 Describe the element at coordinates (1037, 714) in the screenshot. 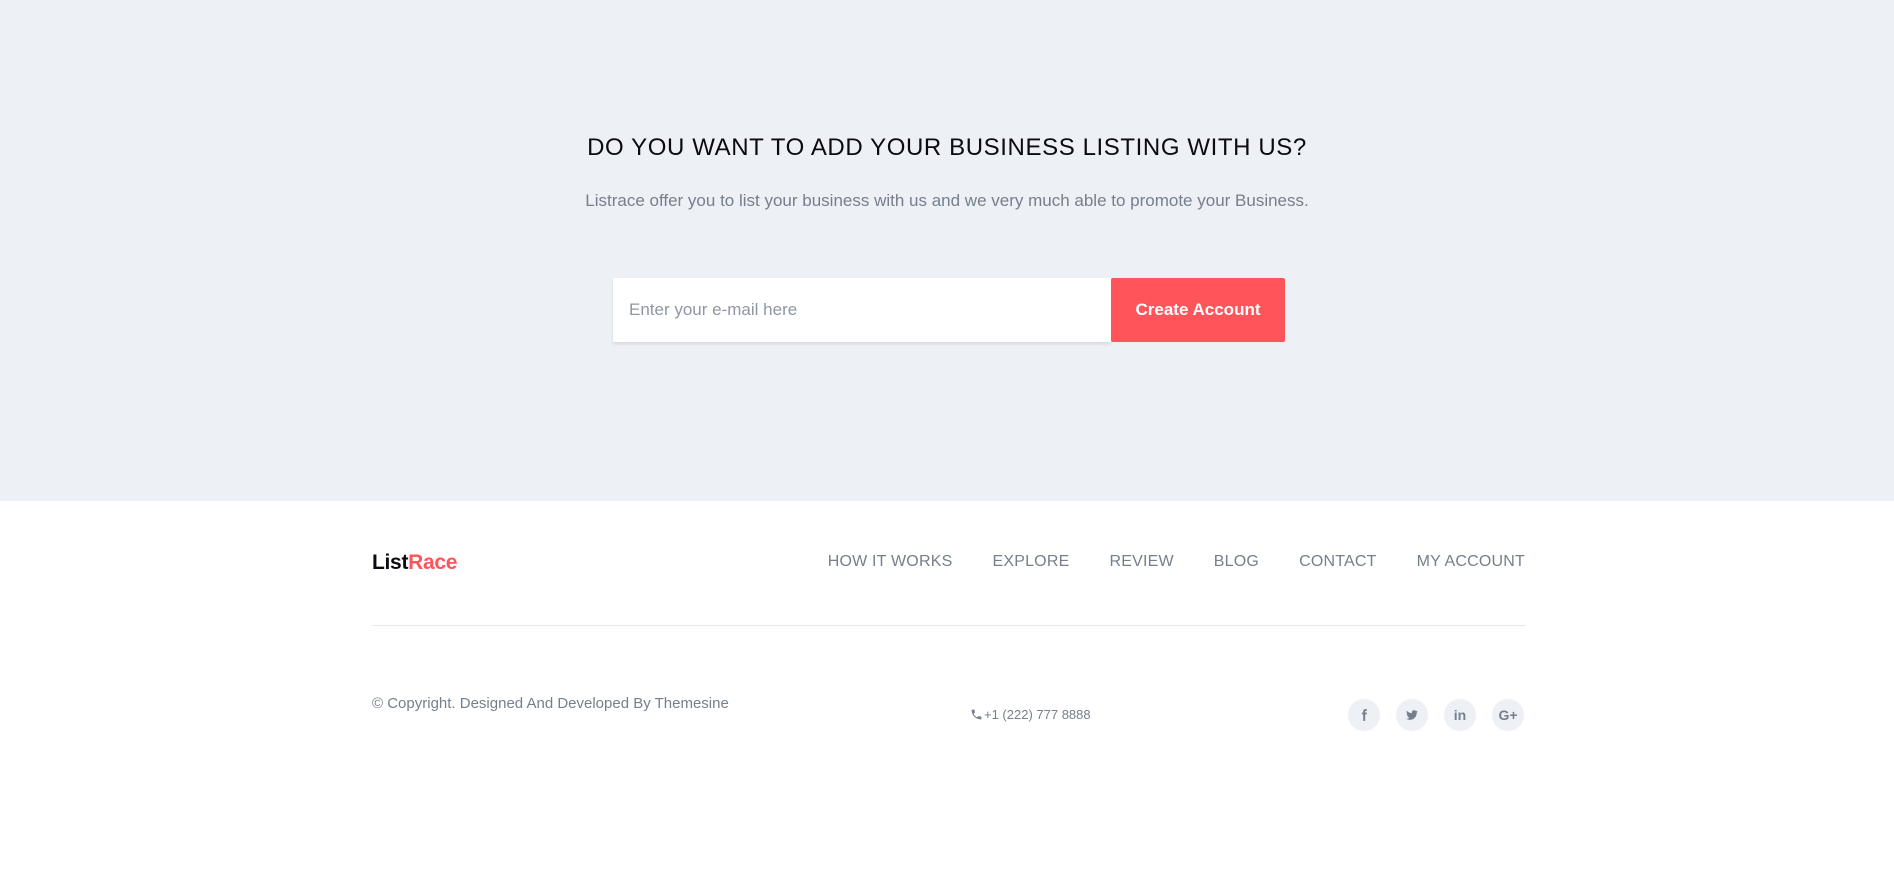

I see `phone-number: +1 (222) 777 8888` at that location.